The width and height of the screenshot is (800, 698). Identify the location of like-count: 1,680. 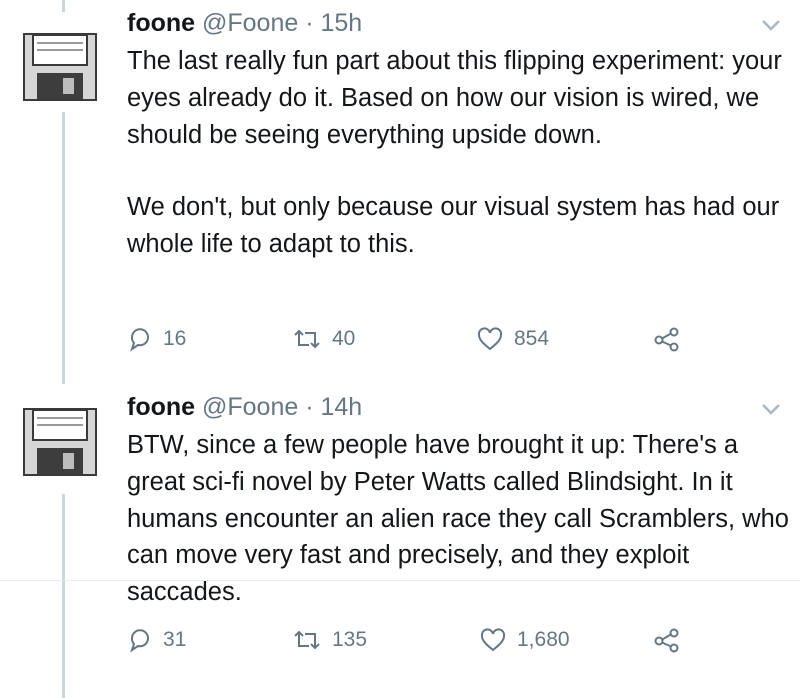
(543, 639).